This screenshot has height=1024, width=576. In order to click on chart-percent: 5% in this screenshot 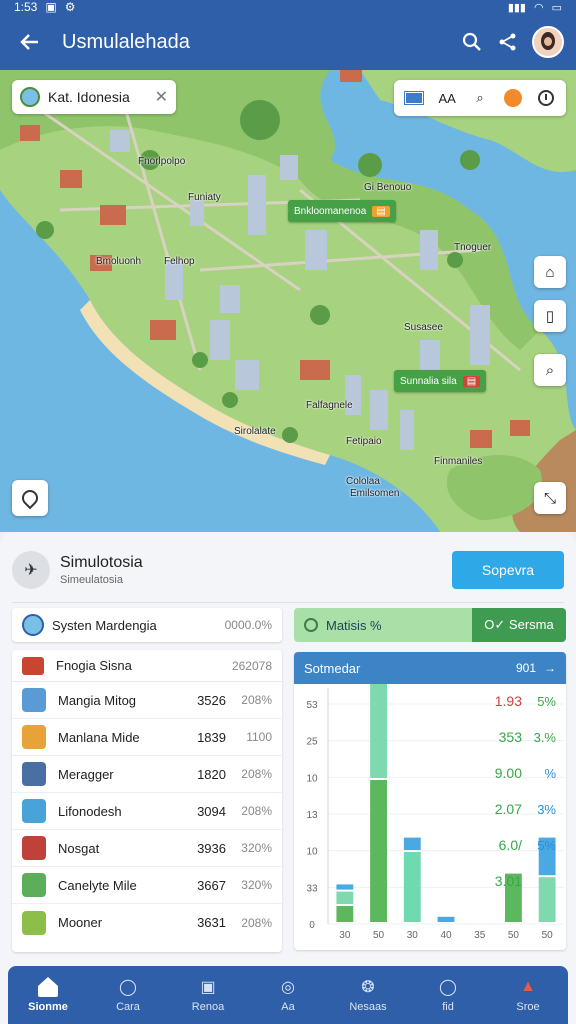, I will do `click(546, 701)`.